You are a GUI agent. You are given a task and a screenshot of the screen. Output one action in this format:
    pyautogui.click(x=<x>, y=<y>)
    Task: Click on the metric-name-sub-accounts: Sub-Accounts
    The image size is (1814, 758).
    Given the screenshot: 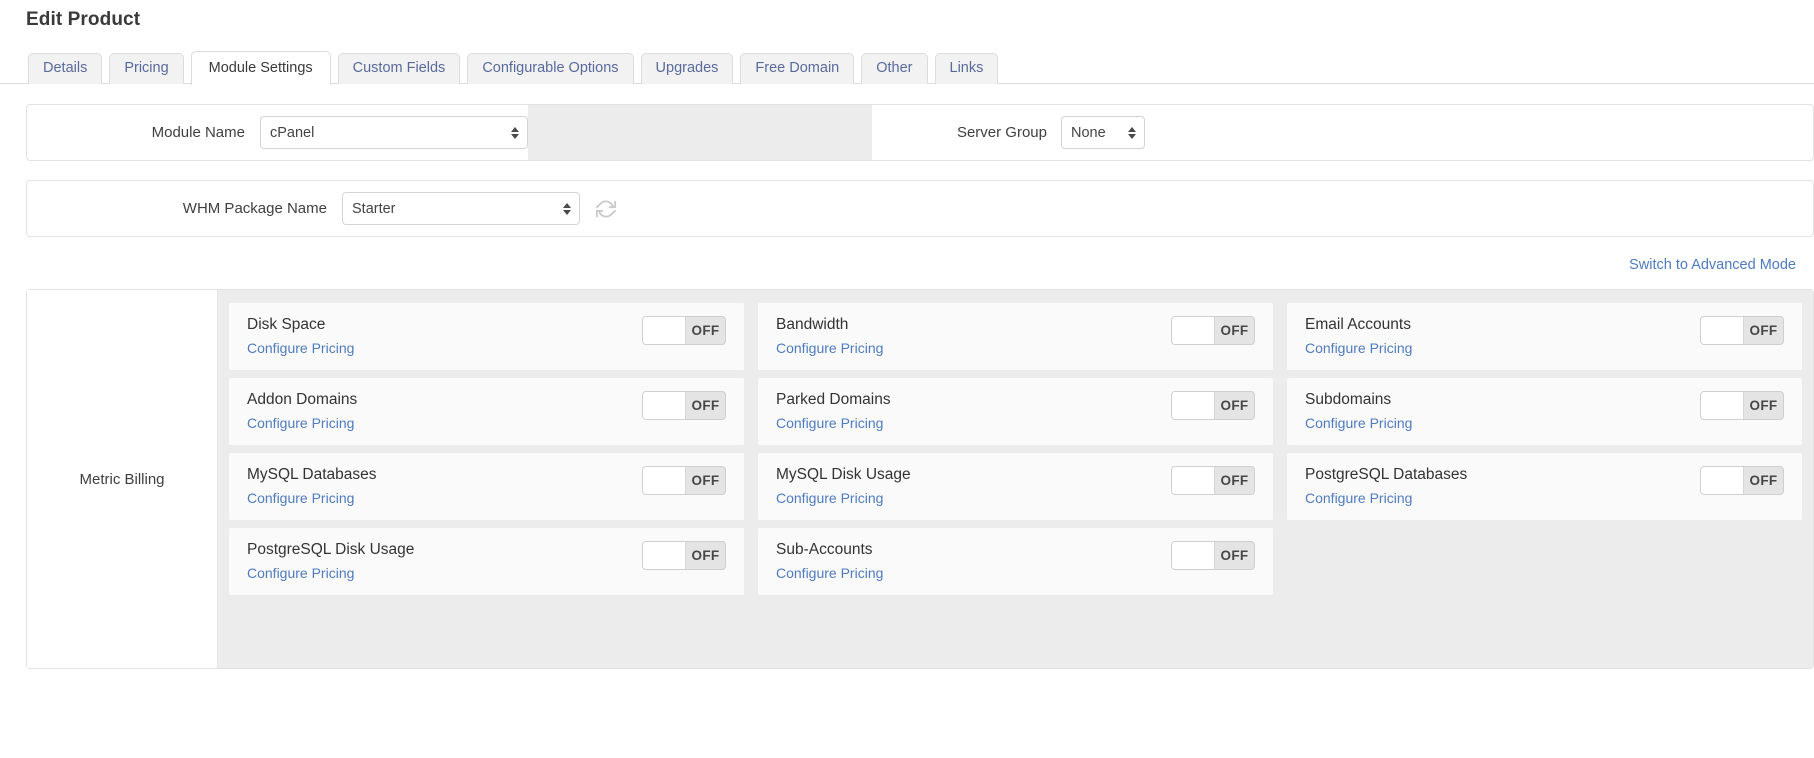 What is the action you would take?
    pyautogui.click(x=824, y=549)
    